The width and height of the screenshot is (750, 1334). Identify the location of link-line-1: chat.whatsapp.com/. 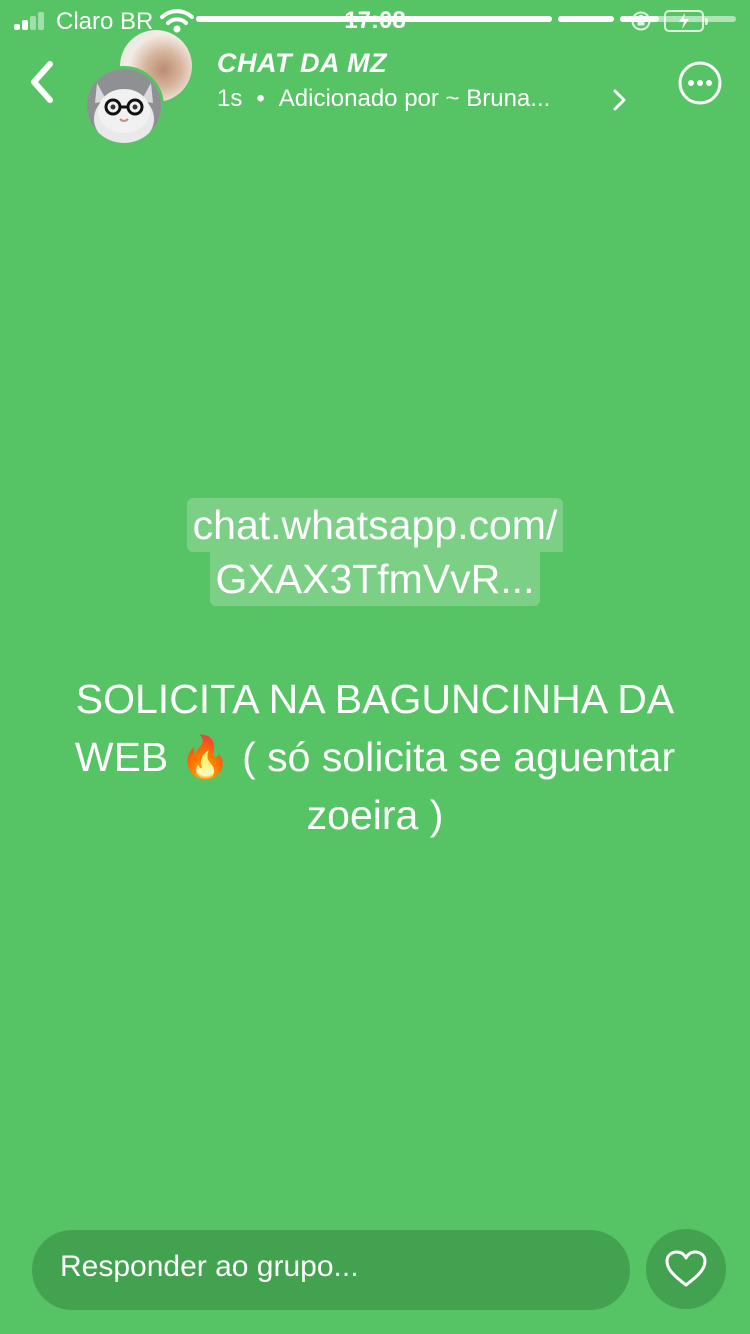
(375, 525).